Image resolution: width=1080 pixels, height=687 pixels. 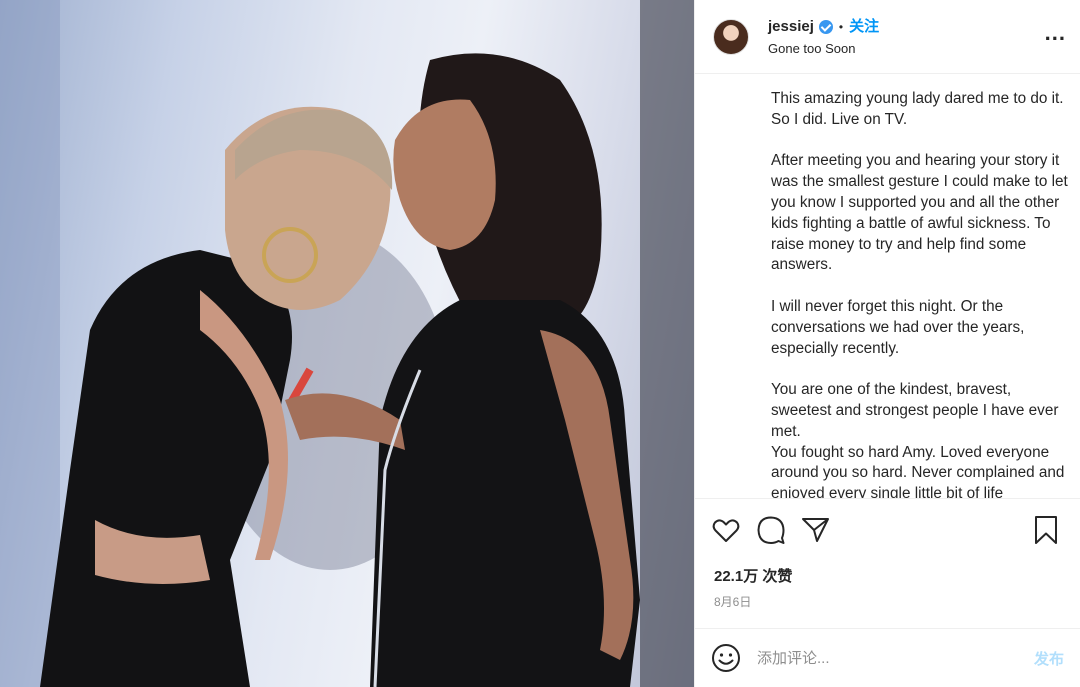 I want to click on likes-count: 22.1万 次赞, so click(x=753, y=575).